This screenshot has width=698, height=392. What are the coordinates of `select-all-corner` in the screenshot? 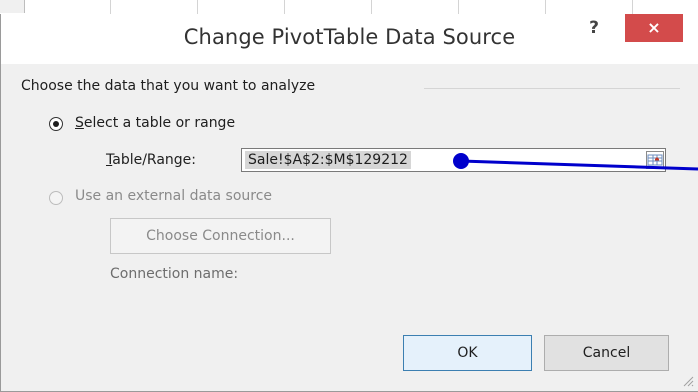 It's located at (12, 6).